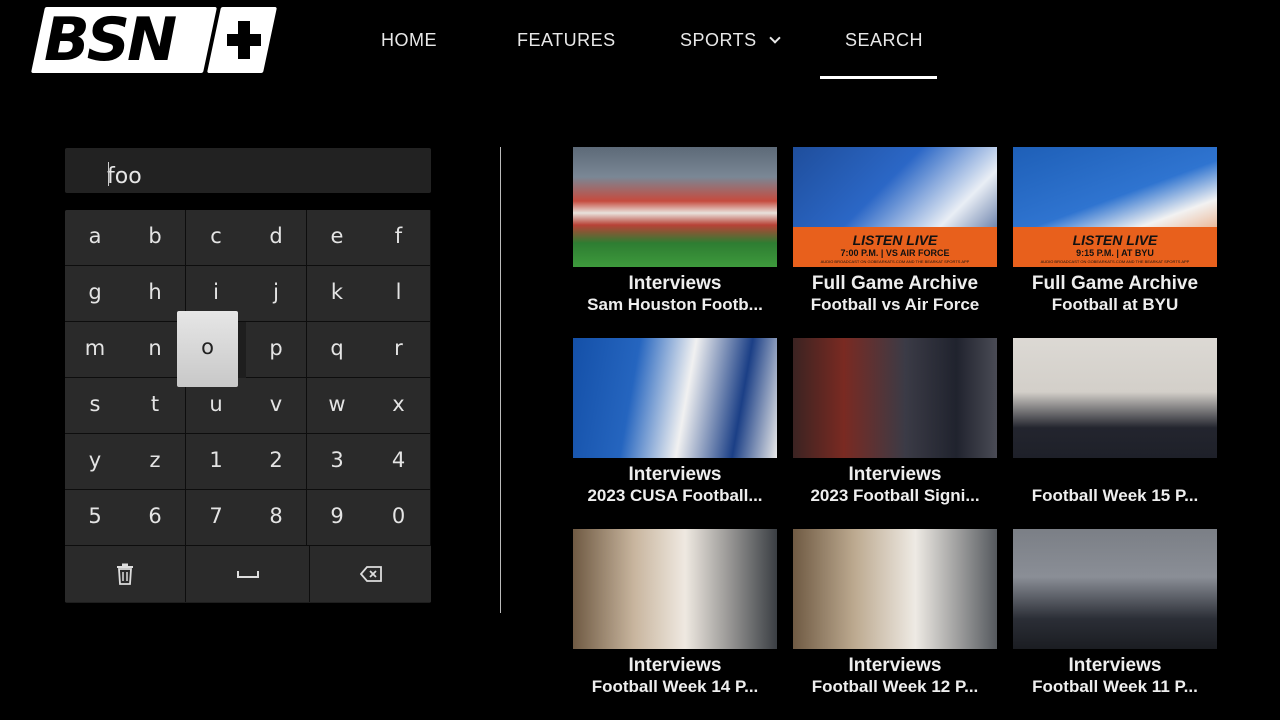 The width and height of the screenshot is (1280, 720). Describe the element at coordinates (216, 462) in the screenshot. I see `key-1: 1` at that location.